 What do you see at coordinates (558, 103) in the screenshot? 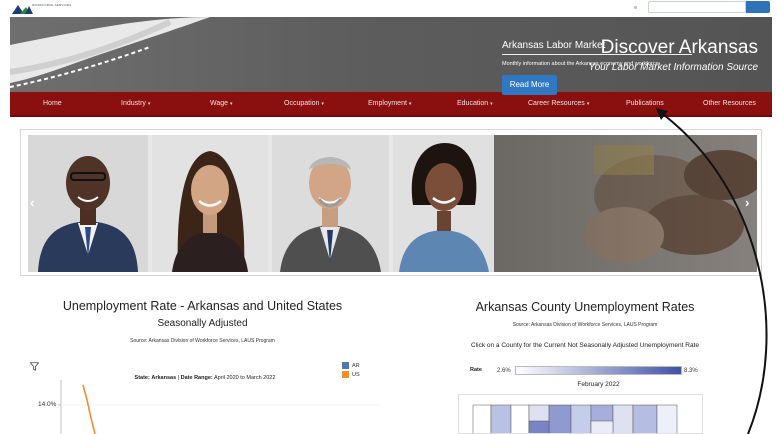
I see `nav-career-resources: Career Resources ▾` at bounding box center [558, 103].